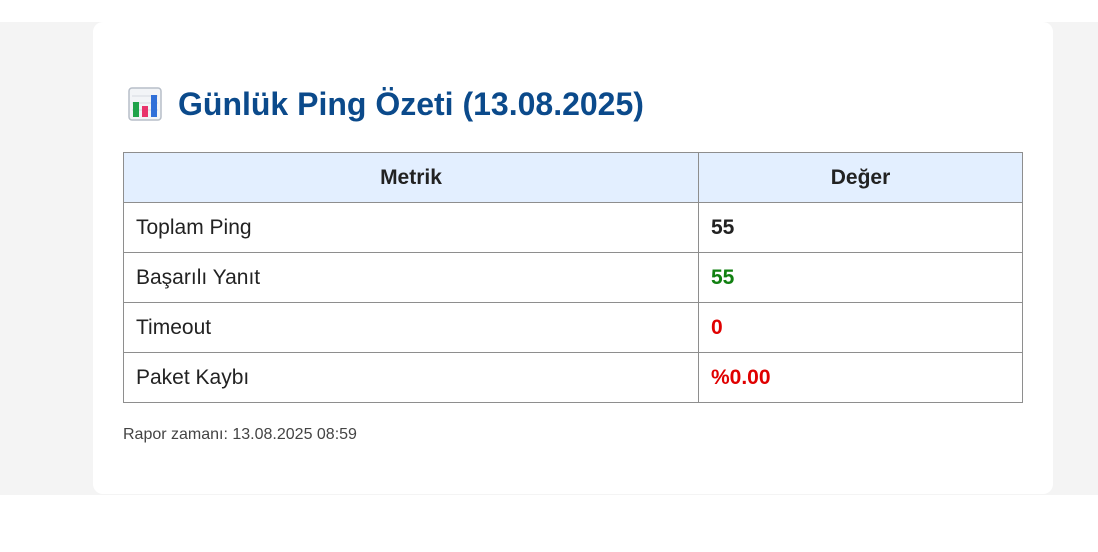 The width and height of the screenshot is (1098, 552). I want to click on table-row: Başarılı Yanıt 55, so click(573, 277).